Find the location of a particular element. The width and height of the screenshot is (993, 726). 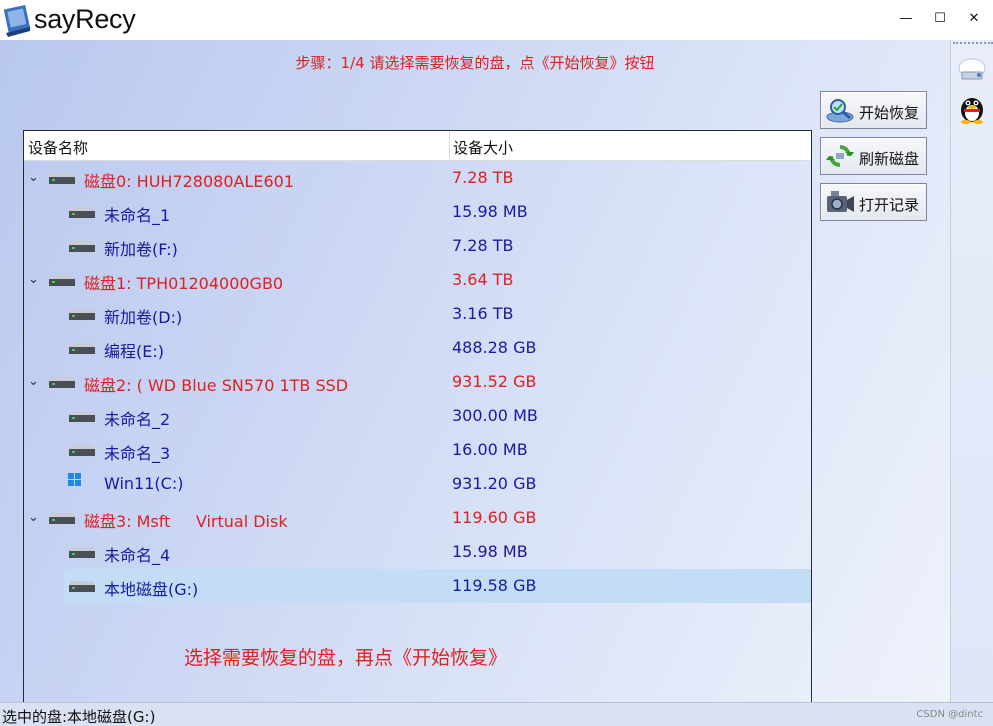

disk-size: 119.60 GB is located at coordinates (494, 517).